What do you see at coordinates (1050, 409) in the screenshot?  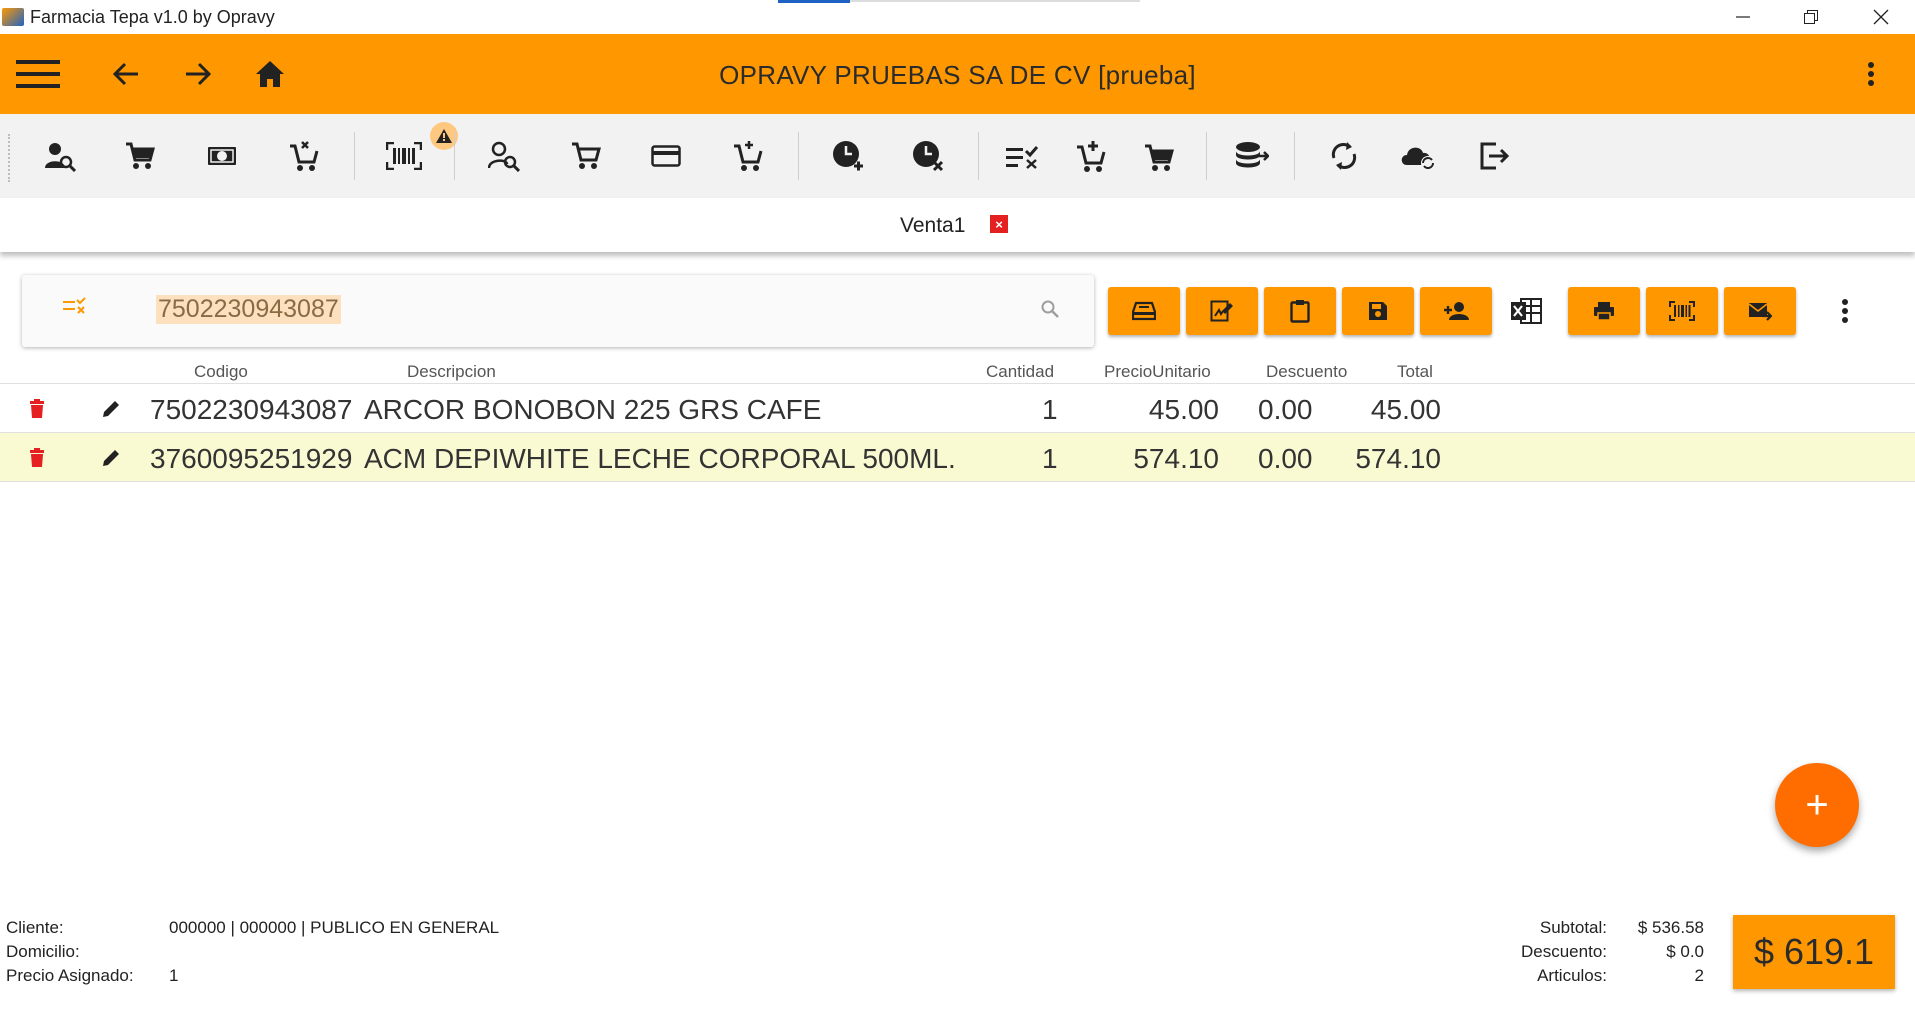 I see `cell-cantidad: 1` at bounding box center [1050, 409].